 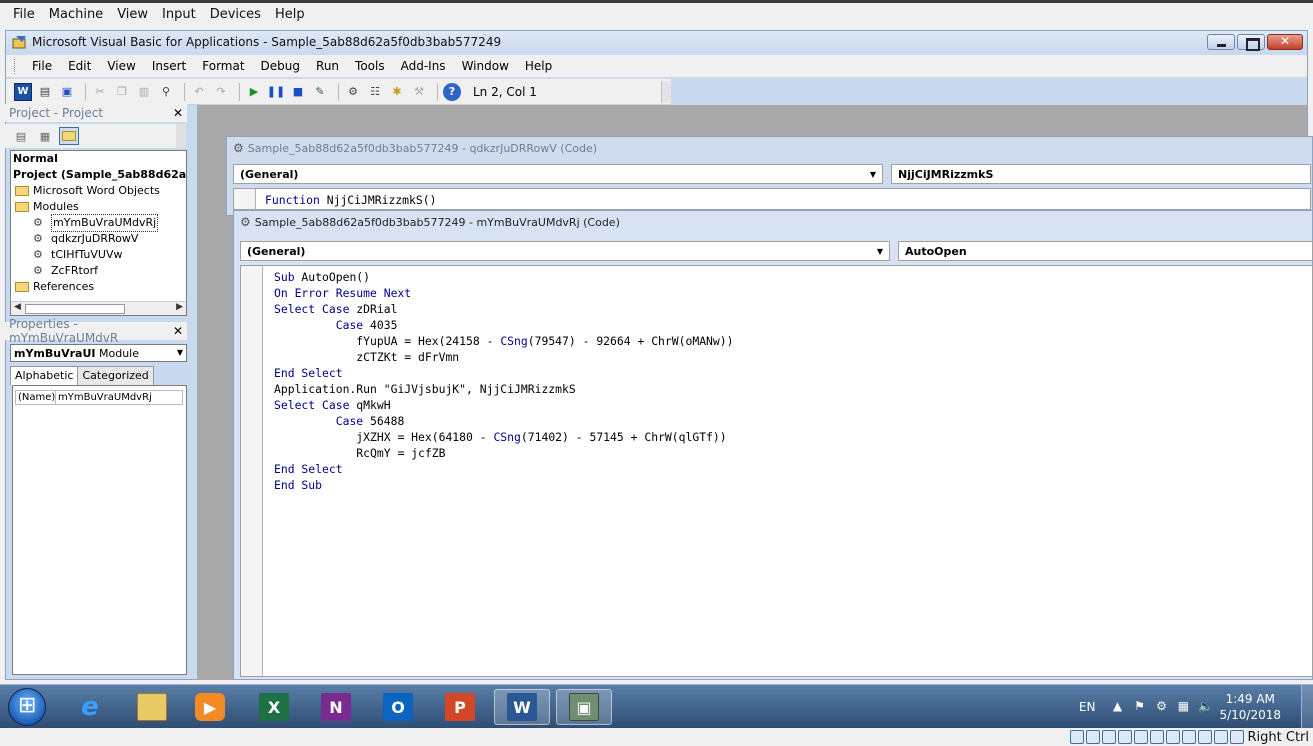 I want to click on excel-icon: X, so click(x=274, y=707).